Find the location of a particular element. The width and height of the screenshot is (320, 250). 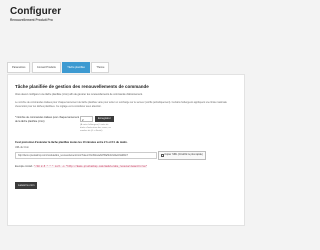

copy-icon is located at coordinates (162, 156).